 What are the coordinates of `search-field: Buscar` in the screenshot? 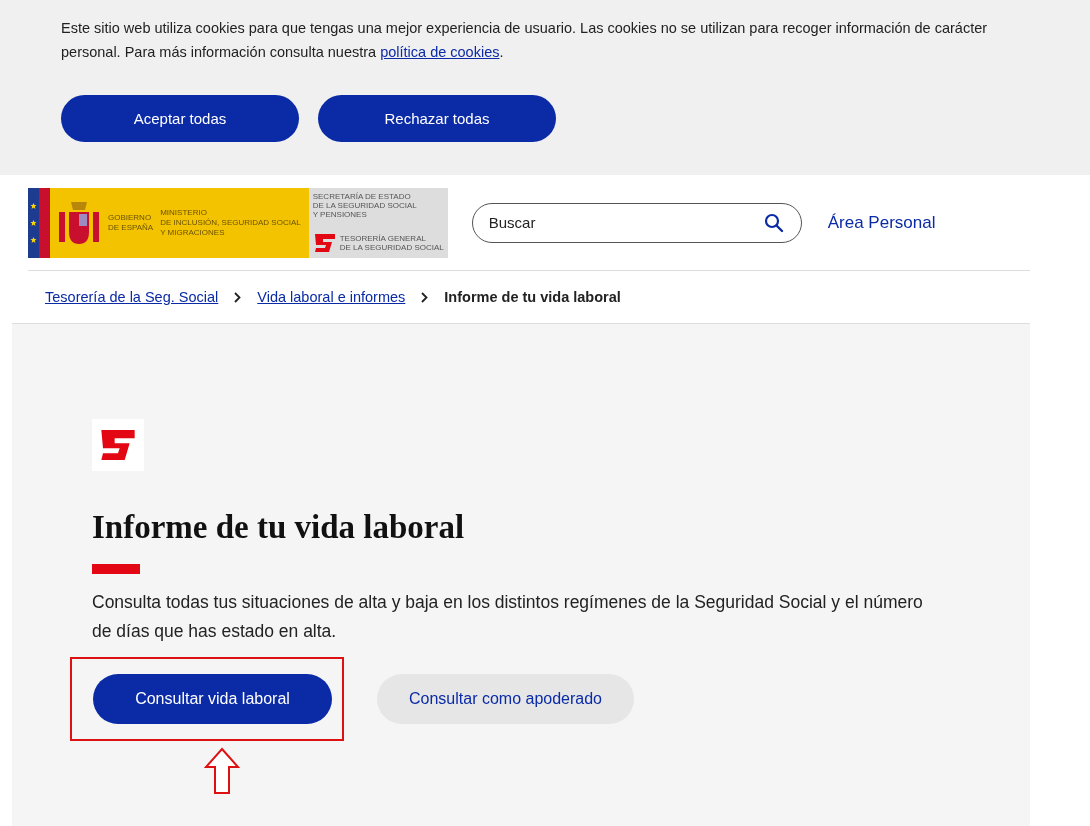 It's located at (636, 222).